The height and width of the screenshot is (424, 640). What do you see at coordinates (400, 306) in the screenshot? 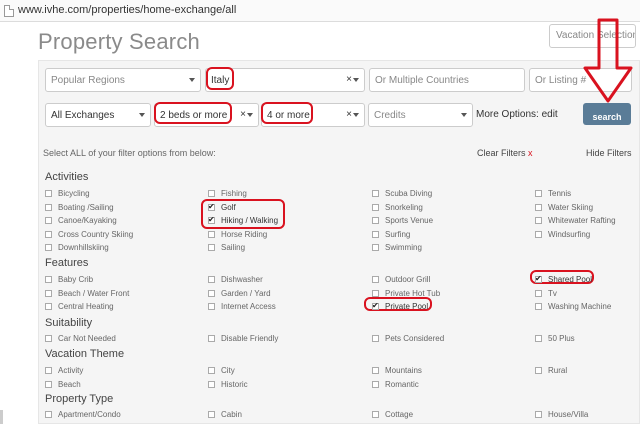
I see `filter-option: Private Pool` at bounding box center [400, 306].